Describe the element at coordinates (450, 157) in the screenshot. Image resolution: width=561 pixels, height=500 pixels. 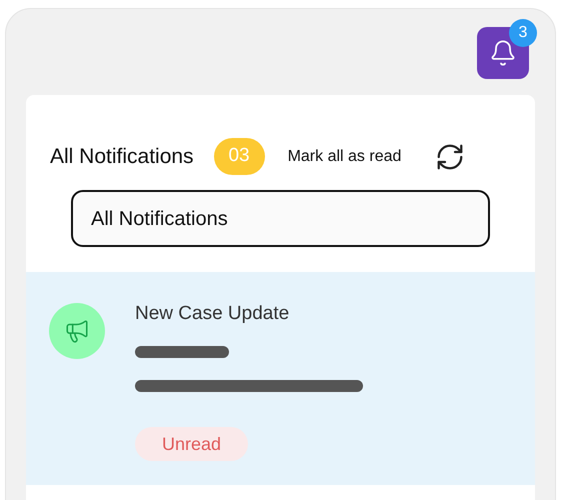
I see `refresh-icon` at that location.